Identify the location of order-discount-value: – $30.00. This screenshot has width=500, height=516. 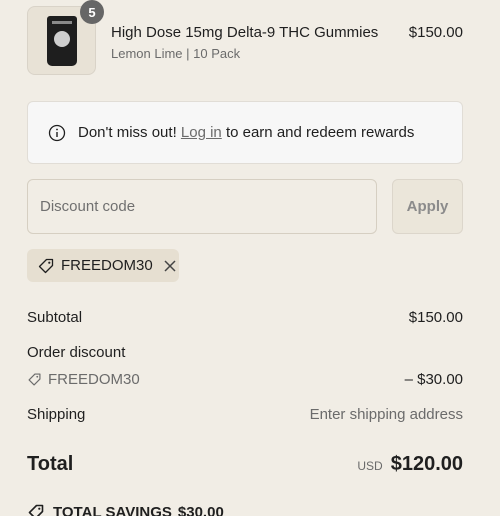
(433, 379).